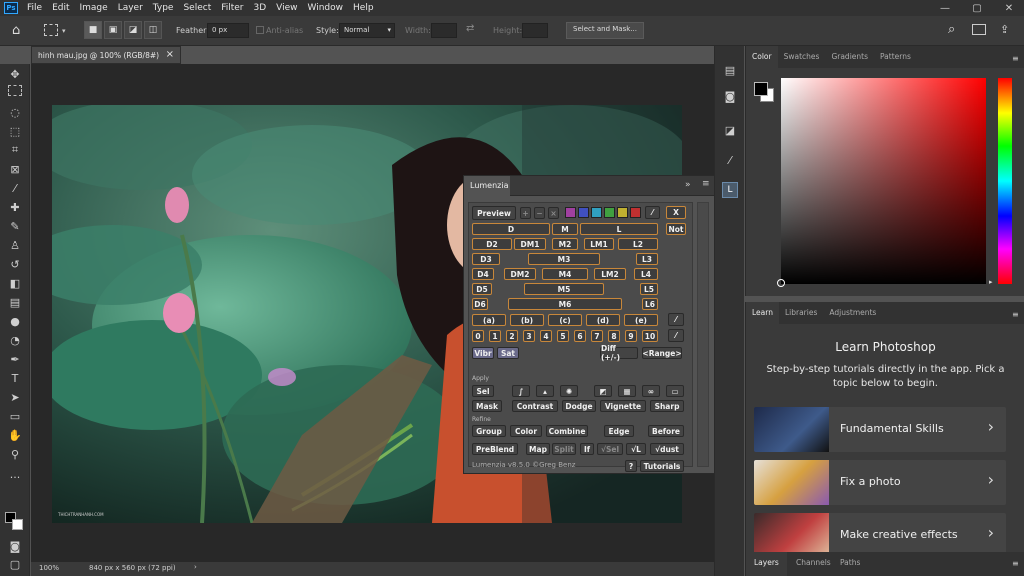 The height and width of the screenshot is (576, 1024). Describe the element at coordinates (15, 435) in the screenshot. I see `hand-tool-icon: ✋` at that location.